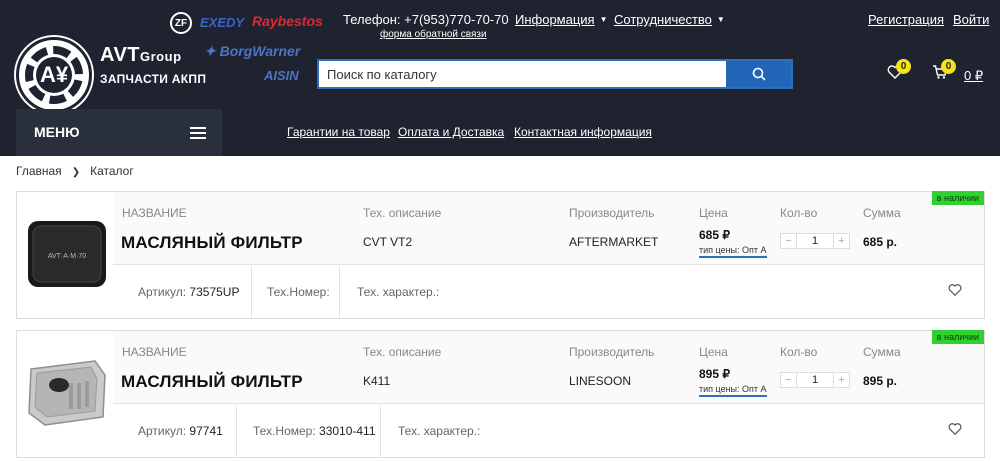  What do you see at coordinates (338, 132) in the screenshot?
I see `subnav-warranty: Гарантии на товар` at bounding box center [338, 132].